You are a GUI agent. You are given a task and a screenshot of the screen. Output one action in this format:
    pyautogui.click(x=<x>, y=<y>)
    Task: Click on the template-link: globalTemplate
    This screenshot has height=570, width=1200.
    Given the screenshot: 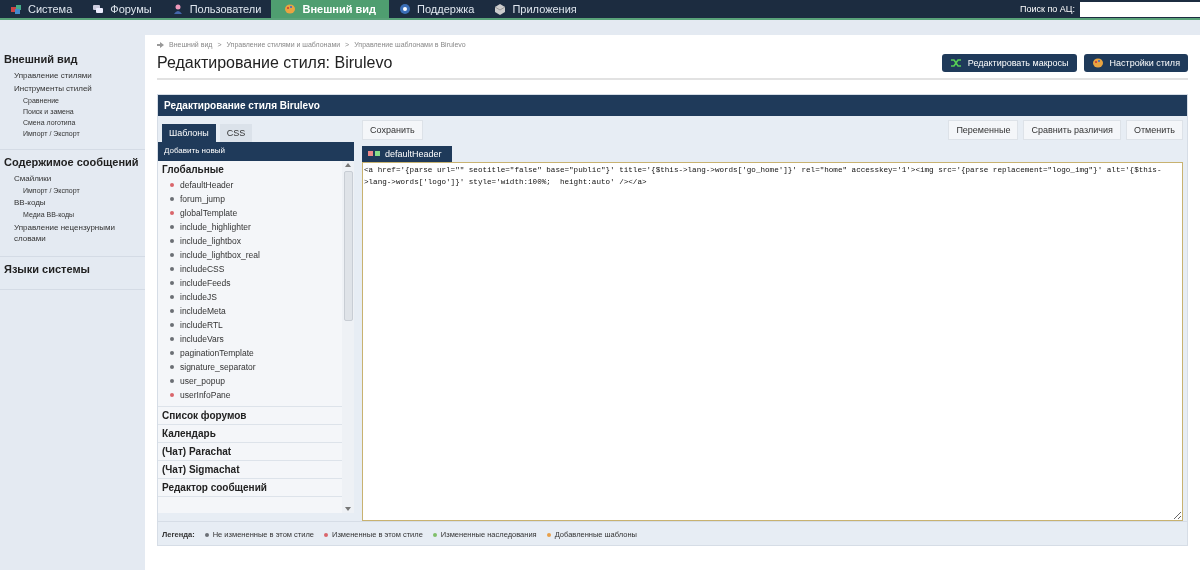 What is the action you would take?
    pyautogui.click(x=209, y=213)
    